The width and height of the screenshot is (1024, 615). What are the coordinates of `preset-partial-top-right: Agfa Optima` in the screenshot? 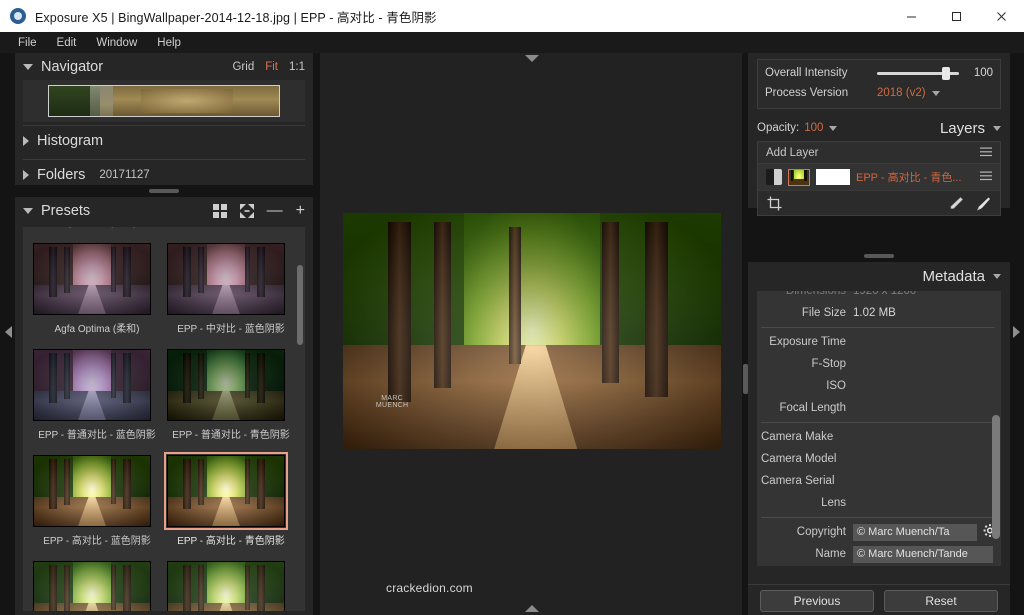 It's located at (231, 231).